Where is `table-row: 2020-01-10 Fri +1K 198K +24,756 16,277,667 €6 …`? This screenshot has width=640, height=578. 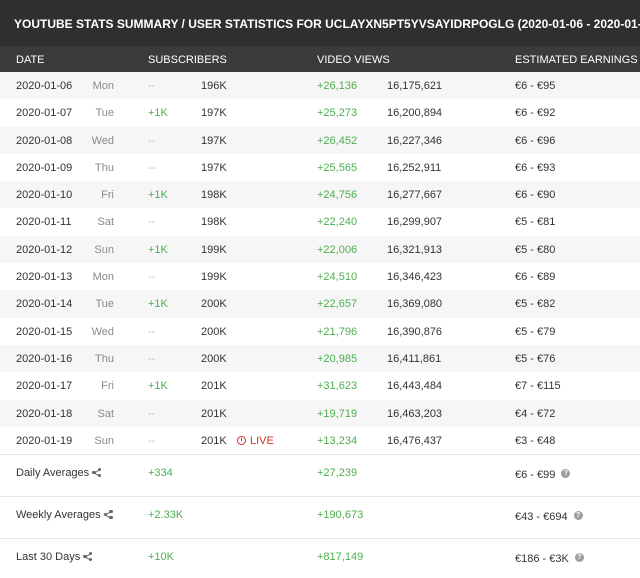 table-row: 2020-01-10 Fri +1K 198K +24,756 16,277,667 €6 … is located at coordinates (320, 195).